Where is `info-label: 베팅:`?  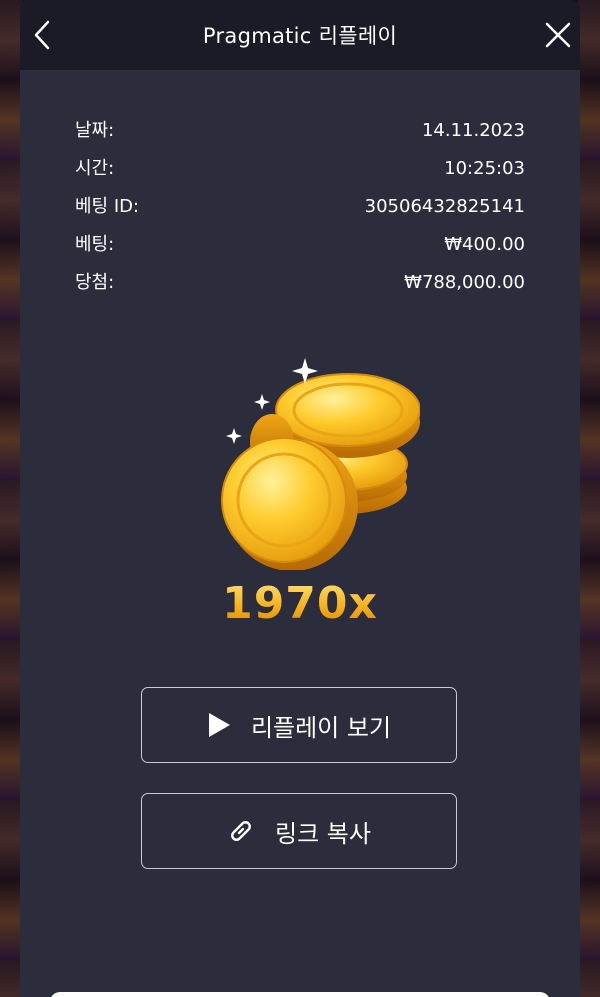
info-label: 베팅: is located at coordinates (95, 244).